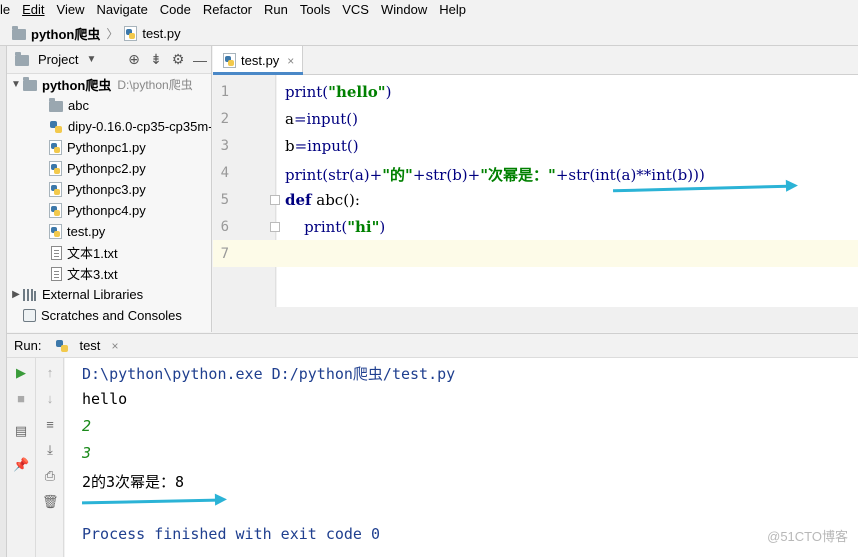 The width and height of the screenshot is (858, 557). I want to click on print-icon: ⎙, so click(50, 476).